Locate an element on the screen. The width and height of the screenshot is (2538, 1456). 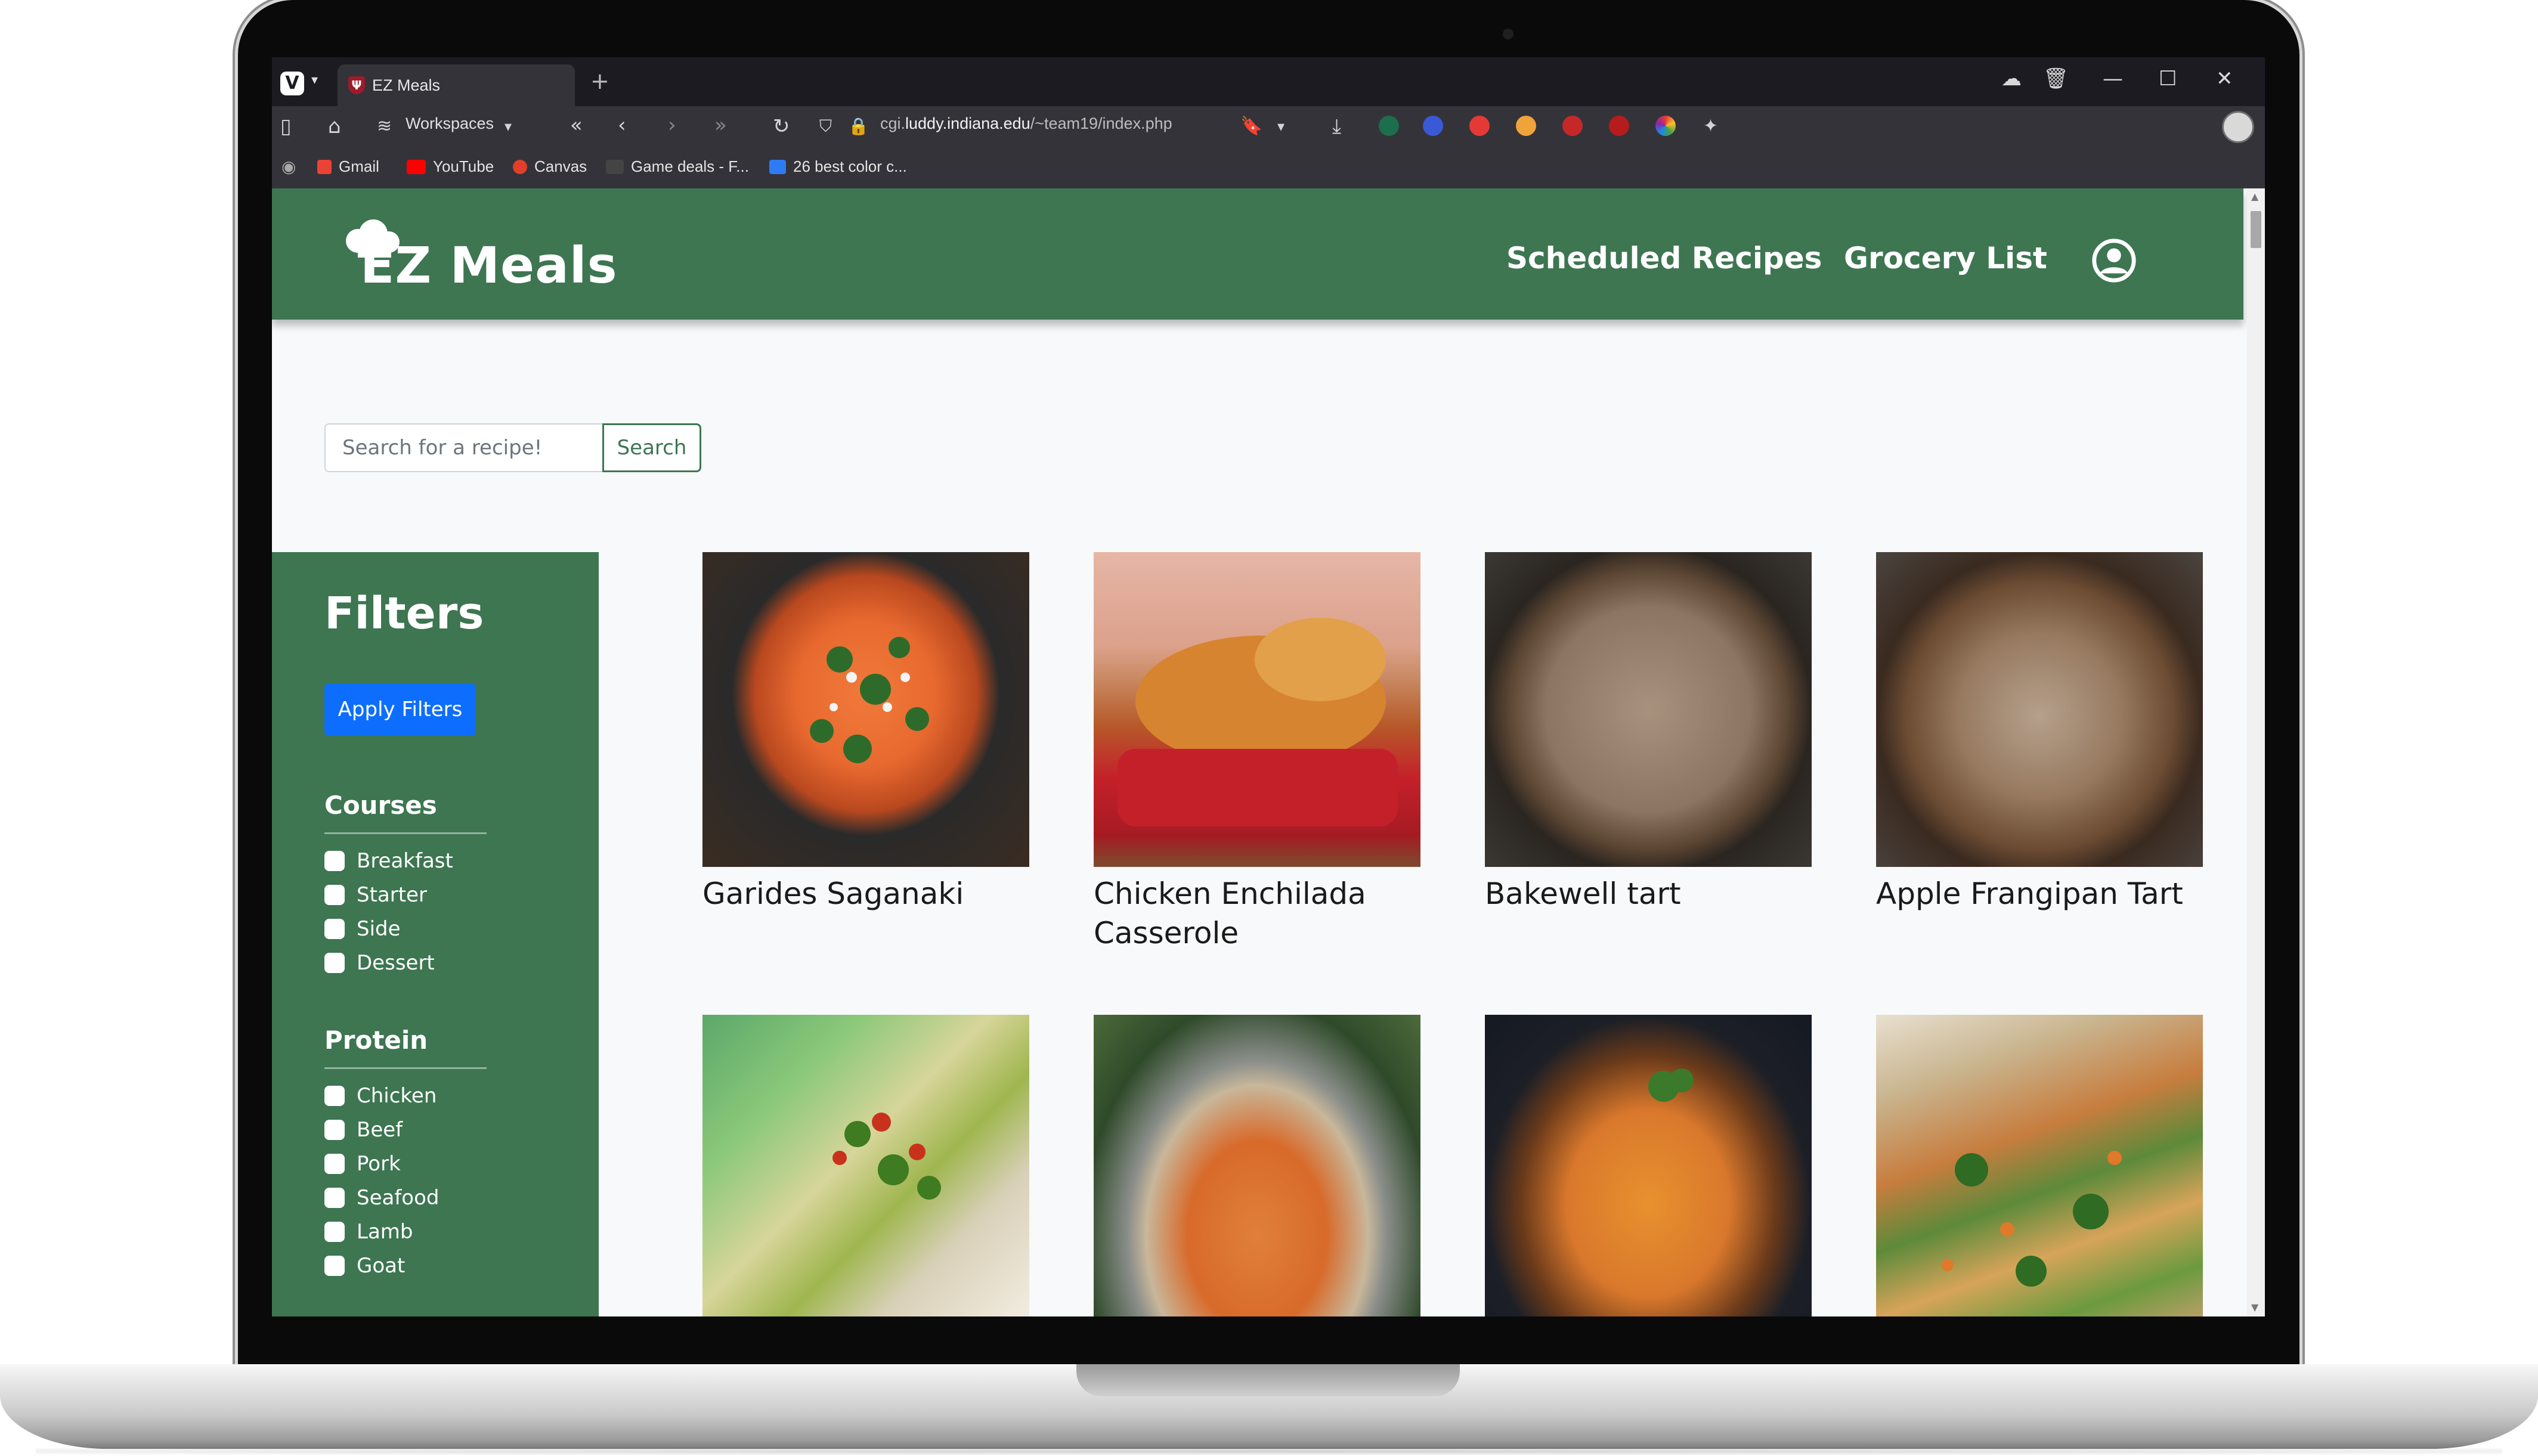
recipe-title: Chicken Enchilada Casserole is located at coordinates (1261, 914).